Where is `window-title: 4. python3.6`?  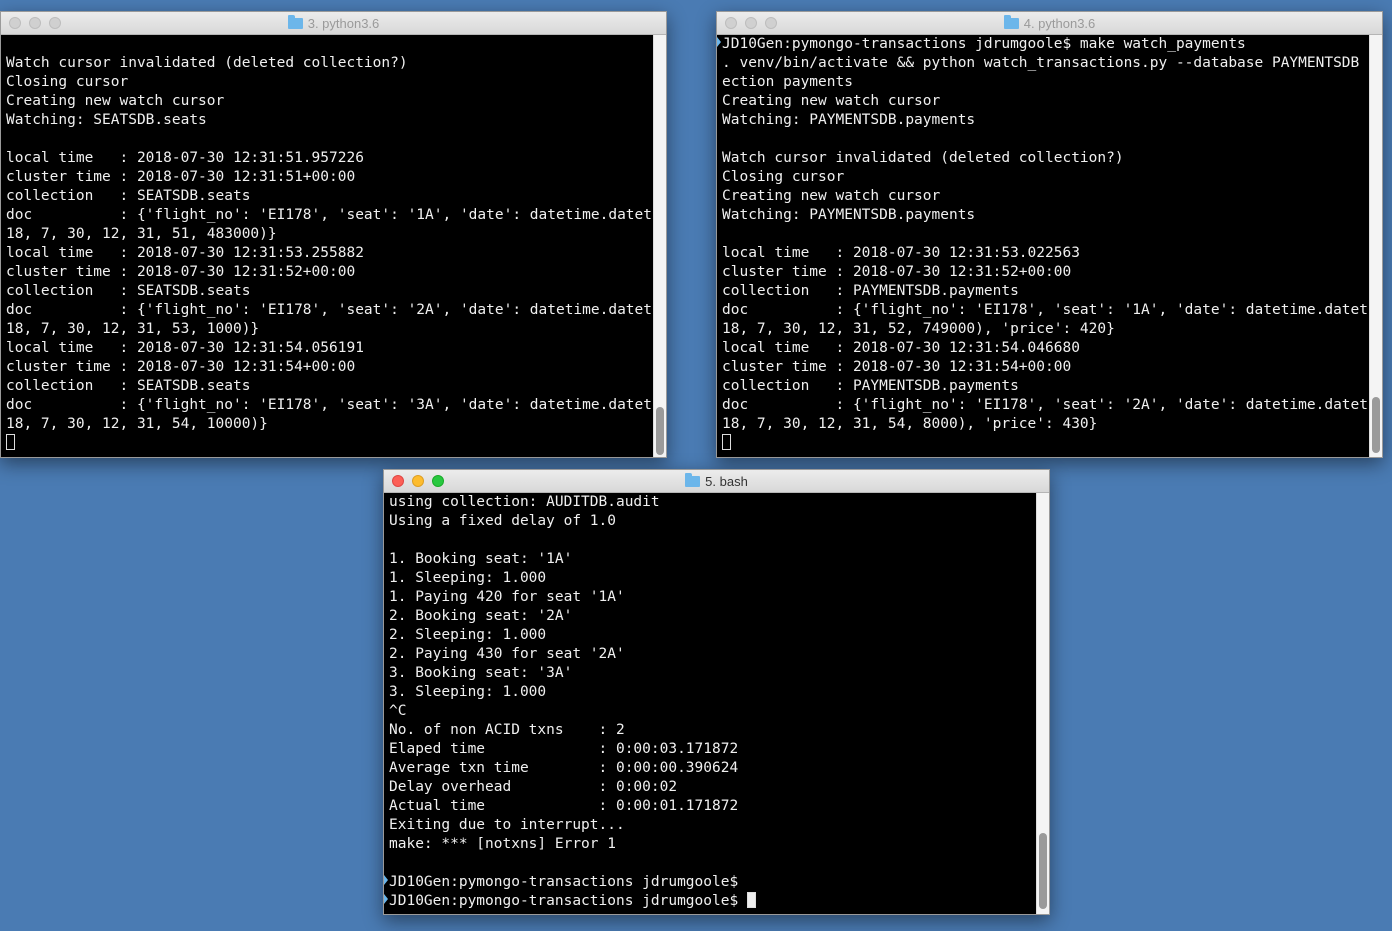
window-title: 4. python3.6 is located at coordinates (1049, 23).